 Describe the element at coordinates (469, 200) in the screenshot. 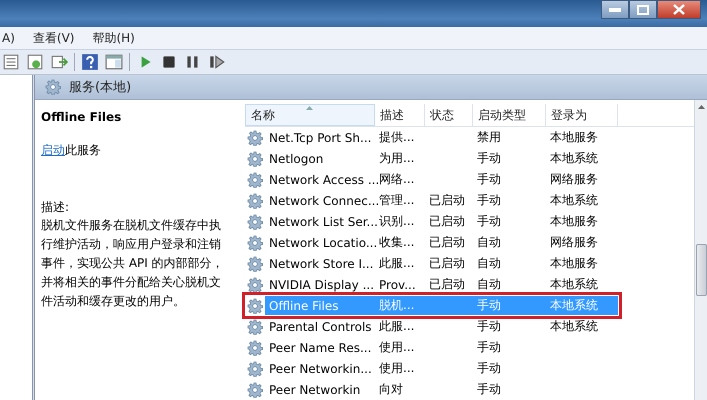

I see `service-row: Network Connec...管理... 已启动 手动 本地系统` at that location.